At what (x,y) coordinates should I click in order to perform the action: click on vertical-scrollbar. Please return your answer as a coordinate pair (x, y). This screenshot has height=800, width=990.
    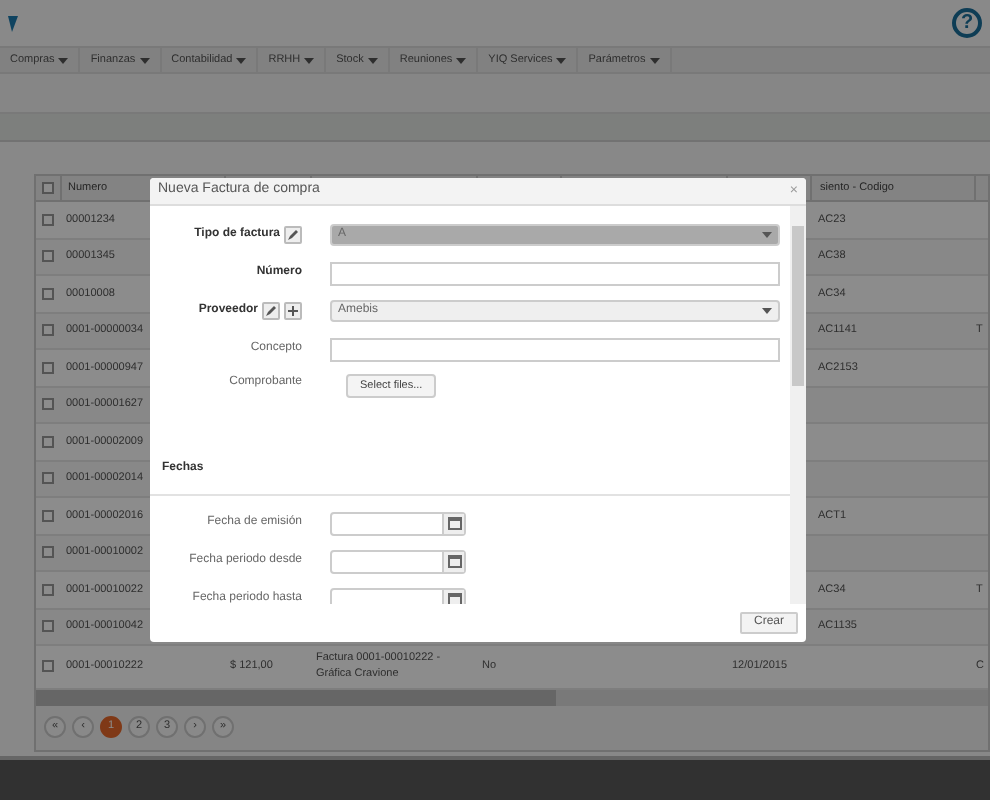
    Looking at the image, I should click on (798, 405).